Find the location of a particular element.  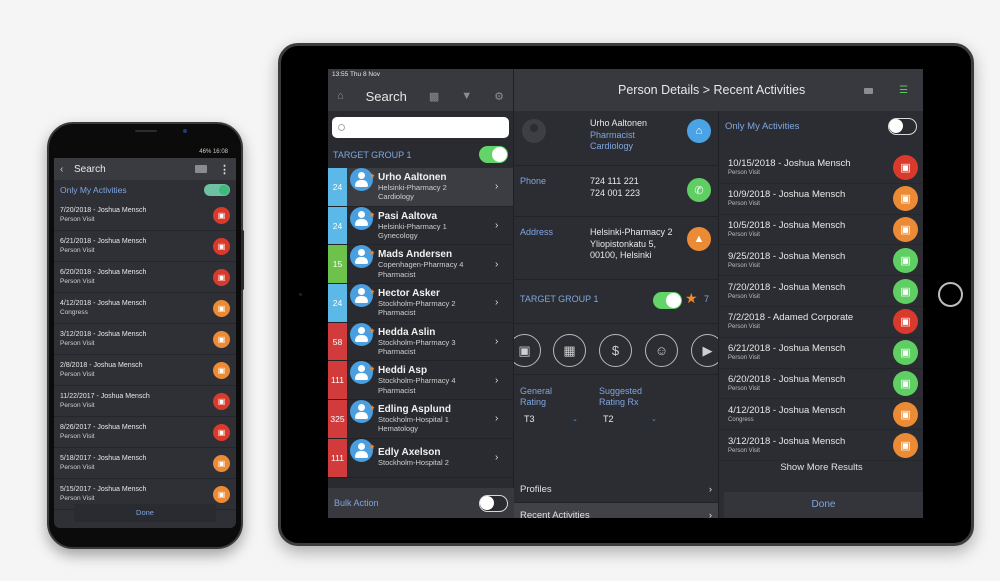

activity-item: 4/12/2018 - Joshua Mensch Congress ▣ is located at coordinates (821, 415).